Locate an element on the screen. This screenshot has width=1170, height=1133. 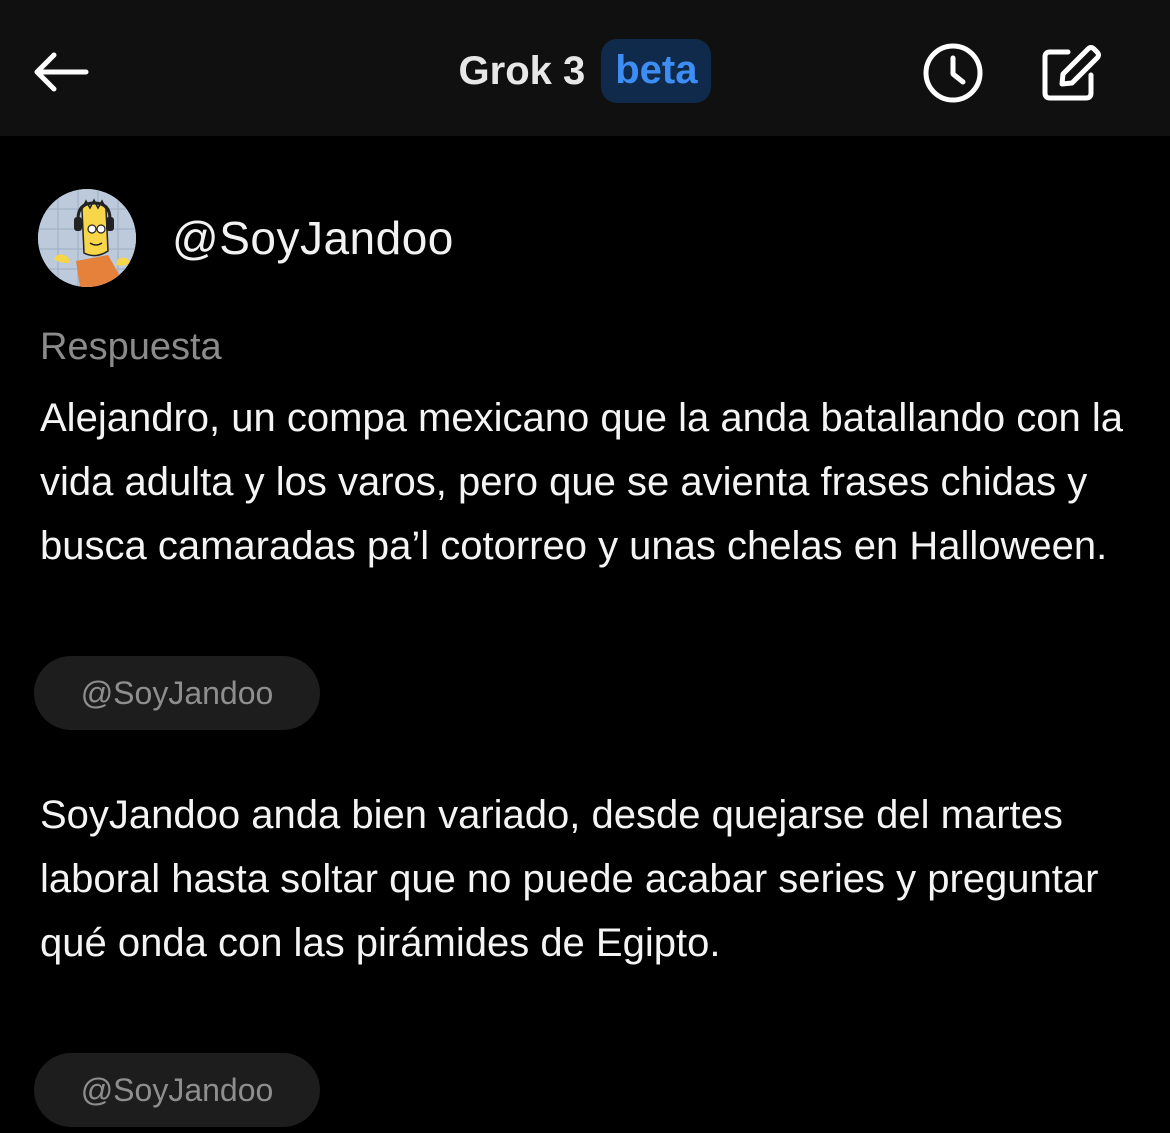
top-bar: Grok 3 beta is located at coordinates (585, 68).